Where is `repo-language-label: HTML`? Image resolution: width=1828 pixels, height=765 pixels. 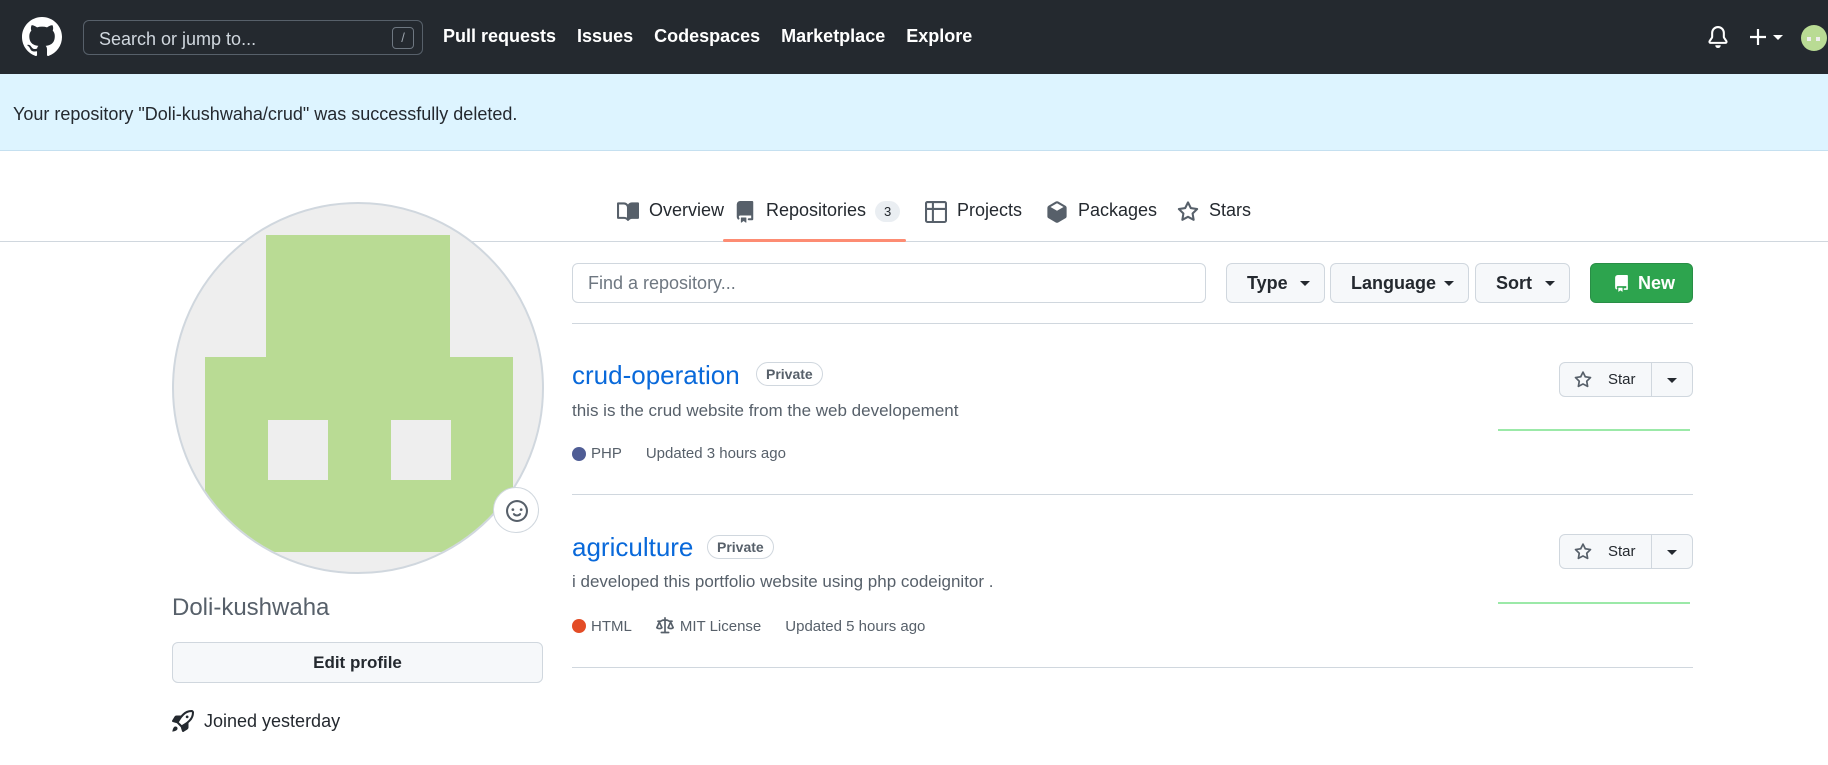 repo-language-label: HTML is located at coordinates (611, 626).